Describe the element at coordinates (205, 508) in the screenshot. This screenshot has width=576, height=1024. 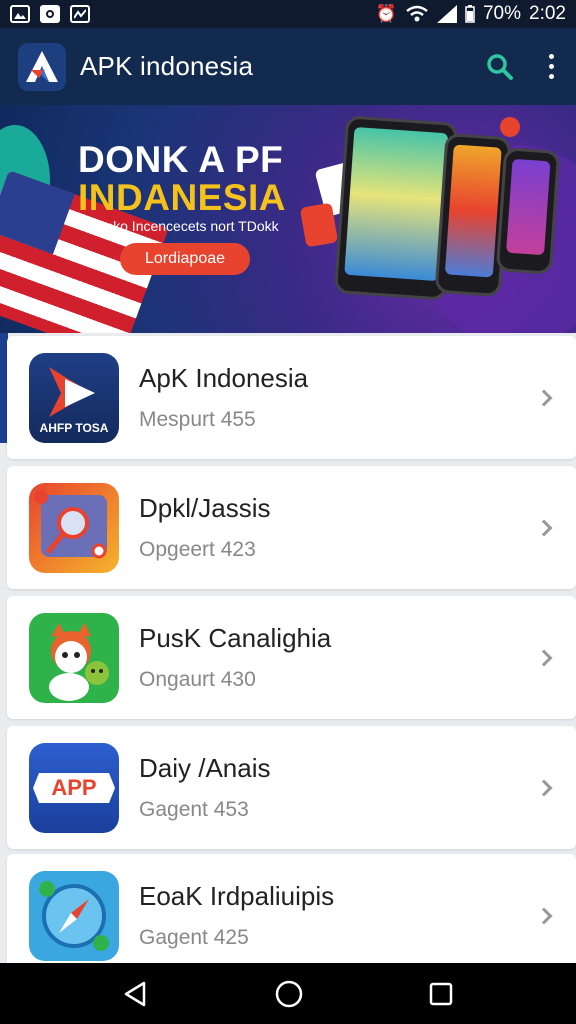
I see `app-name: Dpkl/Jassis` at that location.